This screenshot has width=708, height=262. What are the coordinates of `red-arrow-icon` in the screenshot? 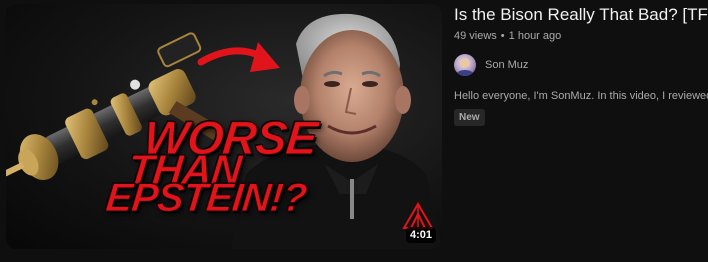 It's located at (238, 57).